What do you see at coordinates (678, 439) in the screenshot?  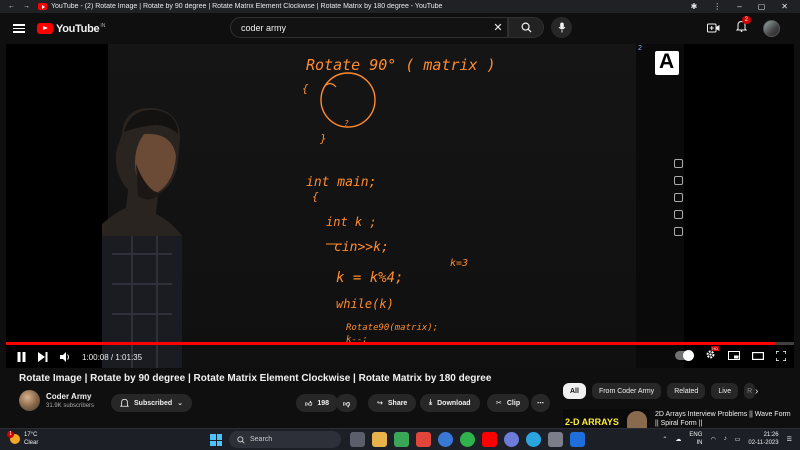 I see `cloud-icon: ☁` at bounding box center [678, 439].